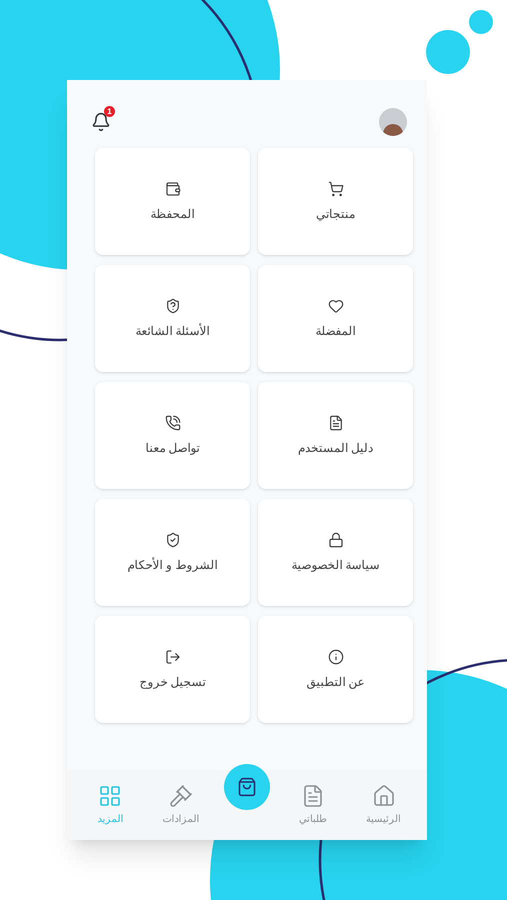  Describe the element at coordinates (335, 669) in the screenshot. I see `menu-card: عن التطبيق` at that location.